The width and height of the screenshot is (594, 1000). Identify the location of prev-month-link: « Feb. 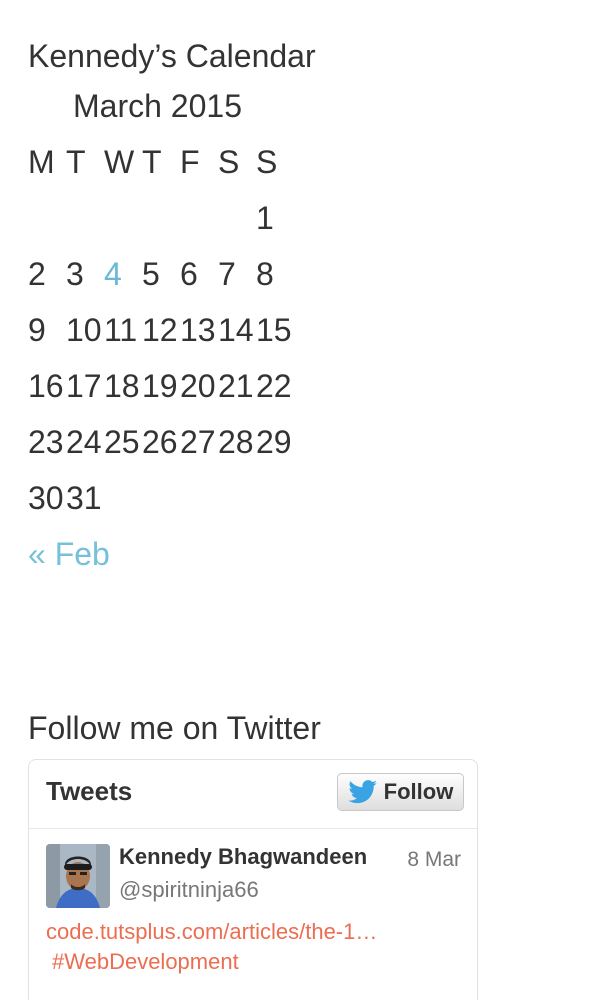
(69, 554).